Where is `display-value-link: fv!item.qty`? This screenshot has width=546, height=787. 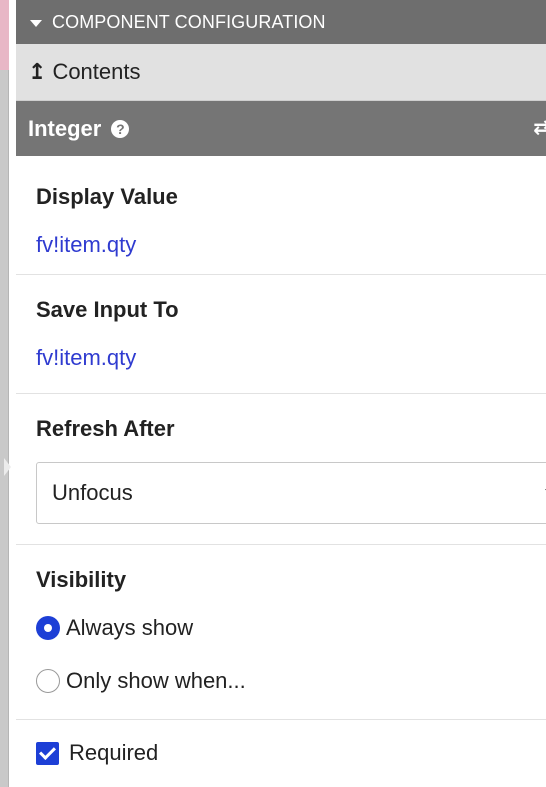
display-value-link: fv!item.qty is located at coordinates (86, 245).